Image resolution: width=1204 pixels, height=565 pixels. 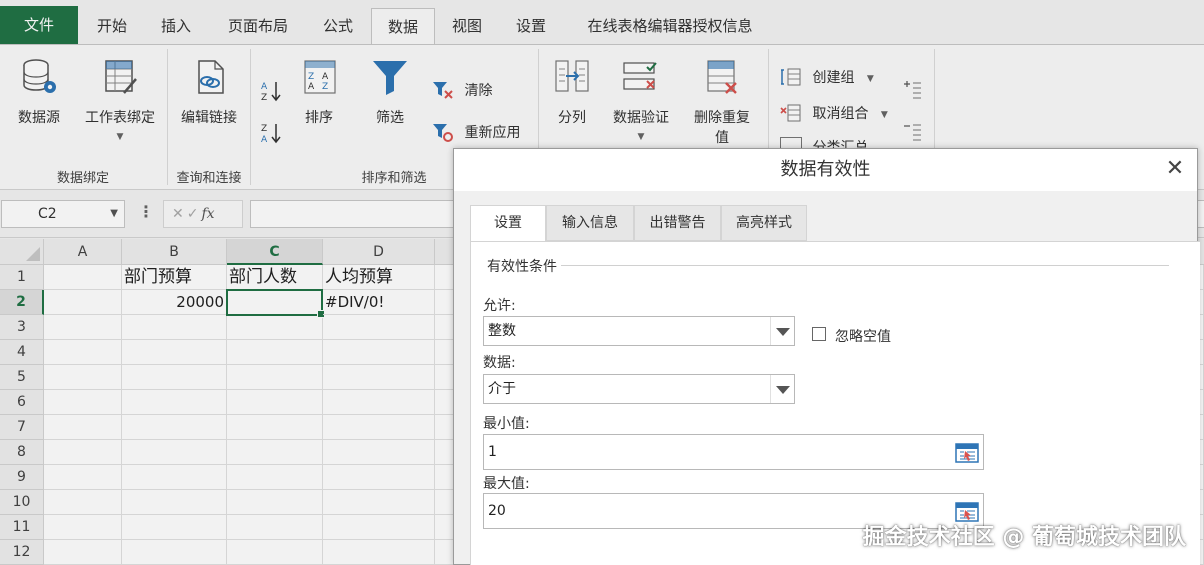 What do you see at coordinates (39, 25) in the screenshot?
I see `tab-file: 文件` at bounding box center [39, 25].